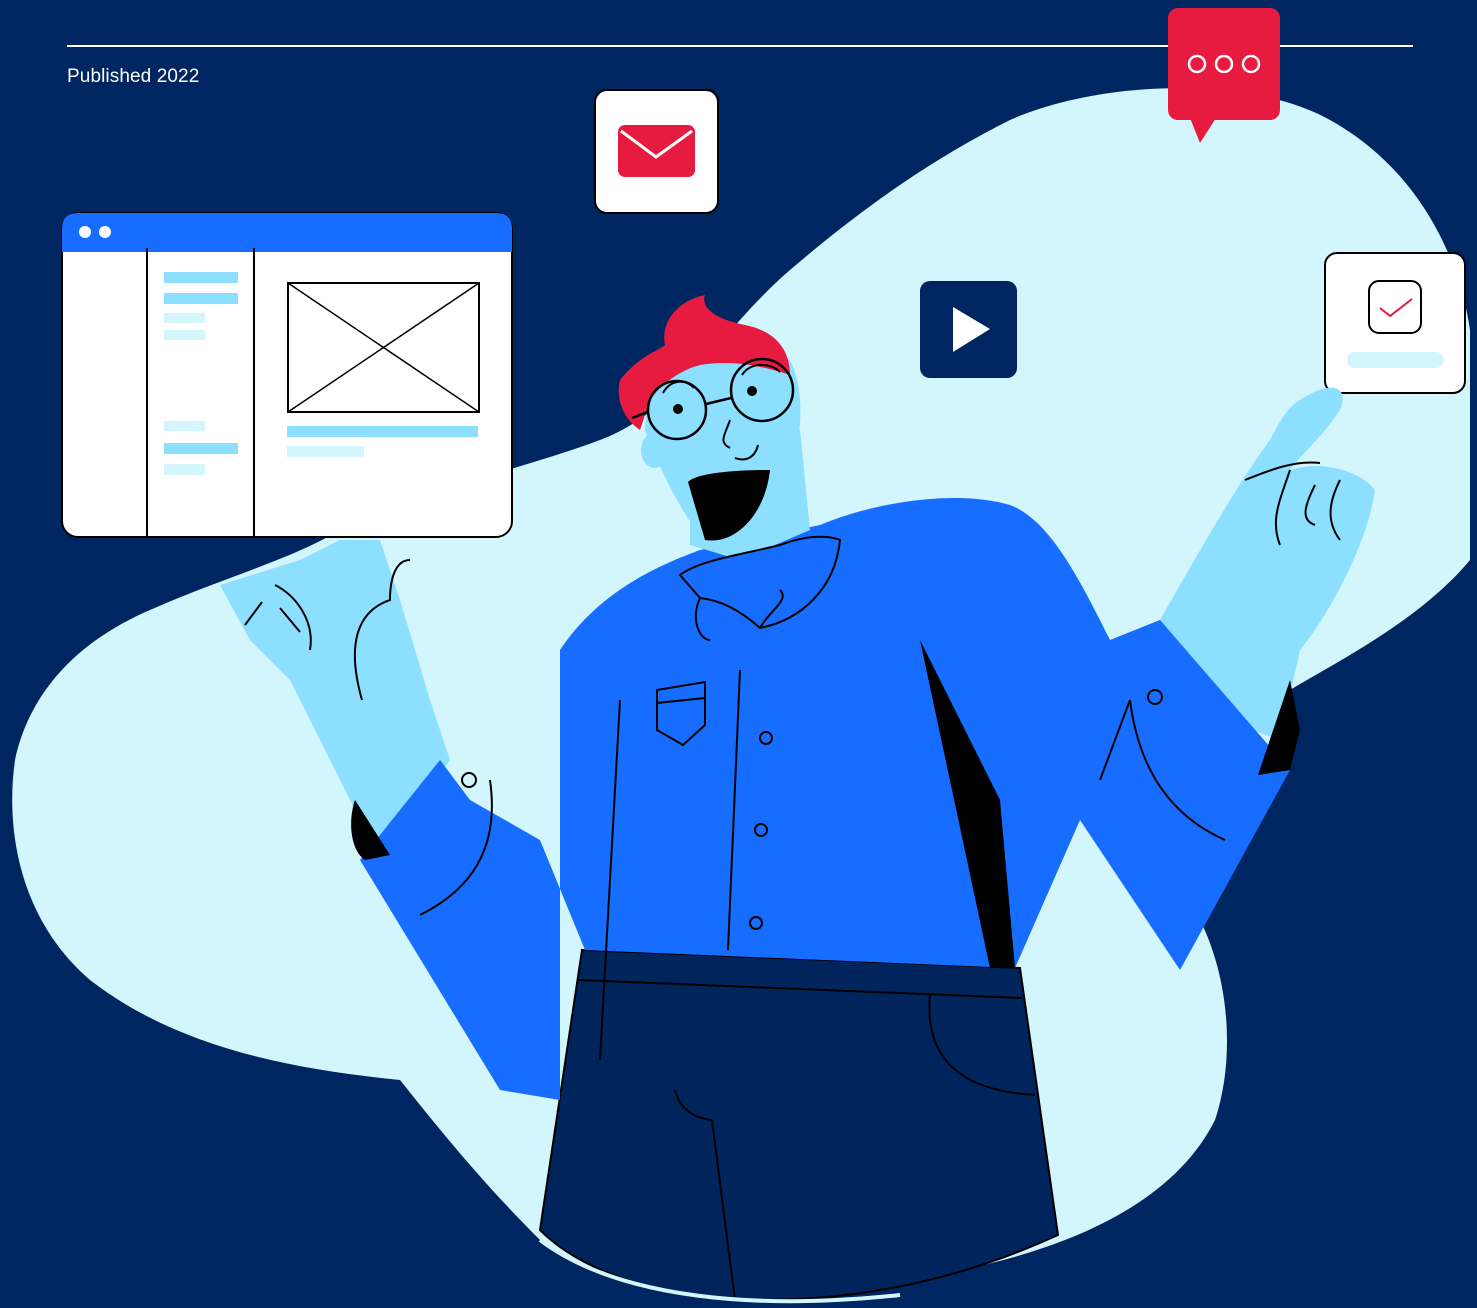  I want to click on browser-window-icon, so click(287, 375).